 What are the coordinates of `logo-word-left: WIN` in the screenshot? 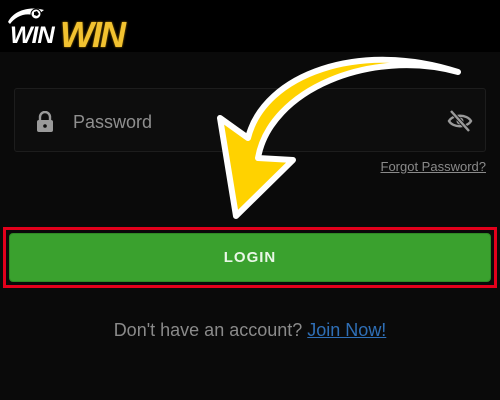 It's located at (32, 35).